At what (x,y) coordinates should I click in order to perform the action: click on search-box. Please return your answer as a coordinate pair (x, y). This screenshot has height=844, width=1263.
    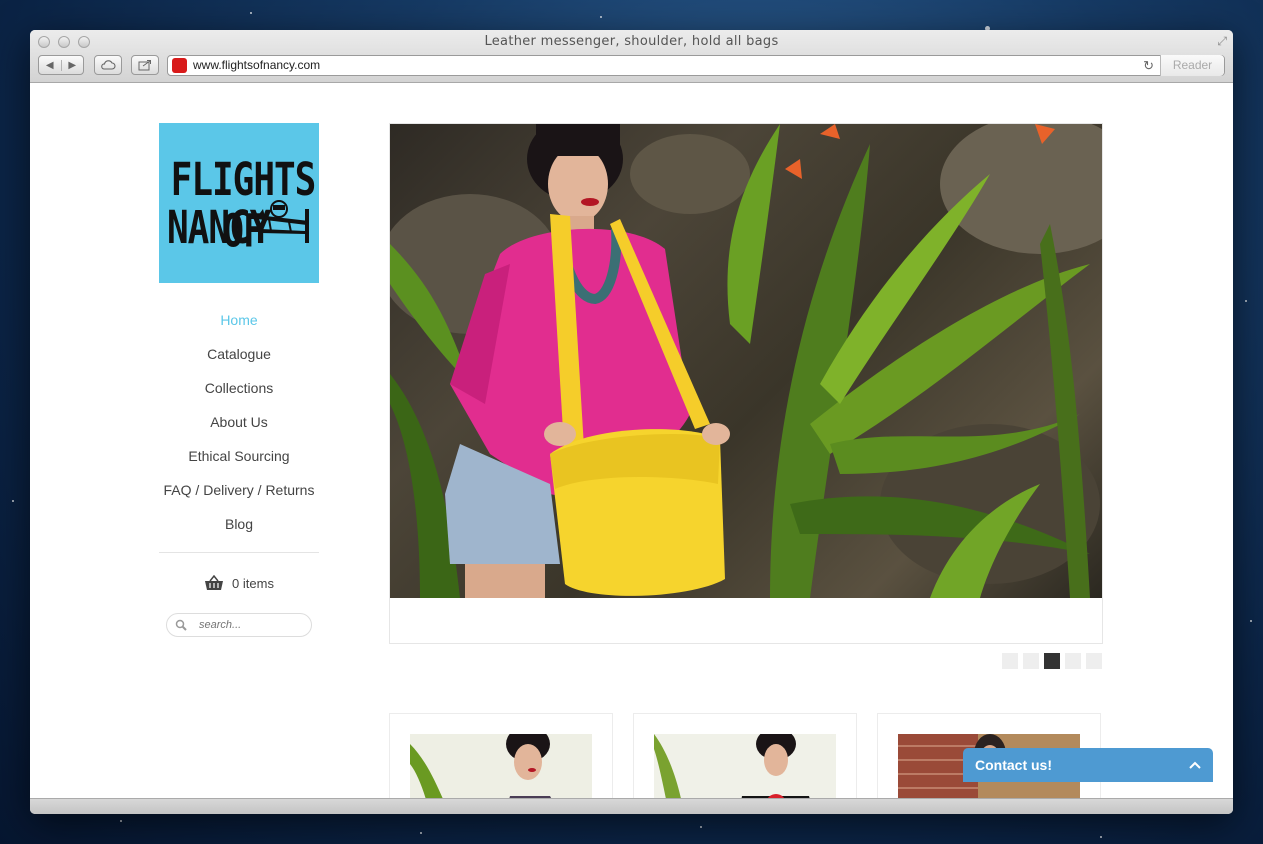
    Looking at the image, I should click on (239, 625).